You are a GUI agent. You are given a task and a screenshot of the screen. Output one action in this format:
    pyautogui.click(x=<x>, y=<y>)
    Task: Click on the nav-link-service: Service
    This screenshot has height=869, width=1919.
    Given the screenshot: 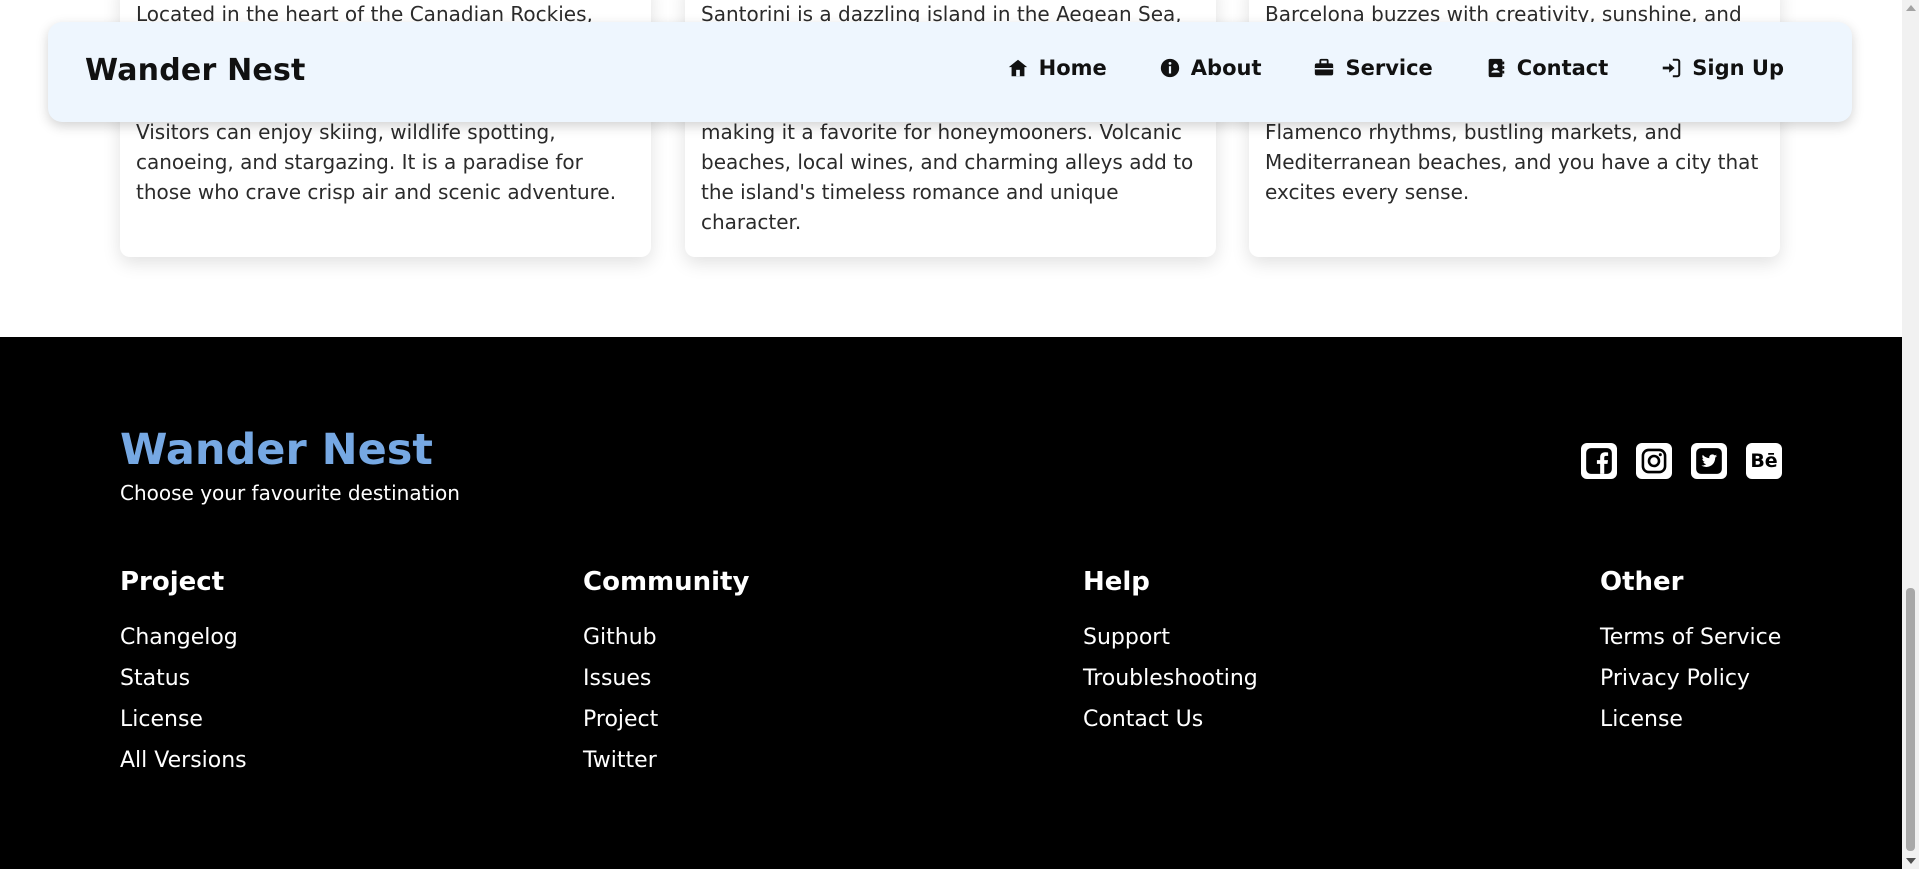 What is the action you would take?
    pyautogui.click(x=1373, y=68)
    